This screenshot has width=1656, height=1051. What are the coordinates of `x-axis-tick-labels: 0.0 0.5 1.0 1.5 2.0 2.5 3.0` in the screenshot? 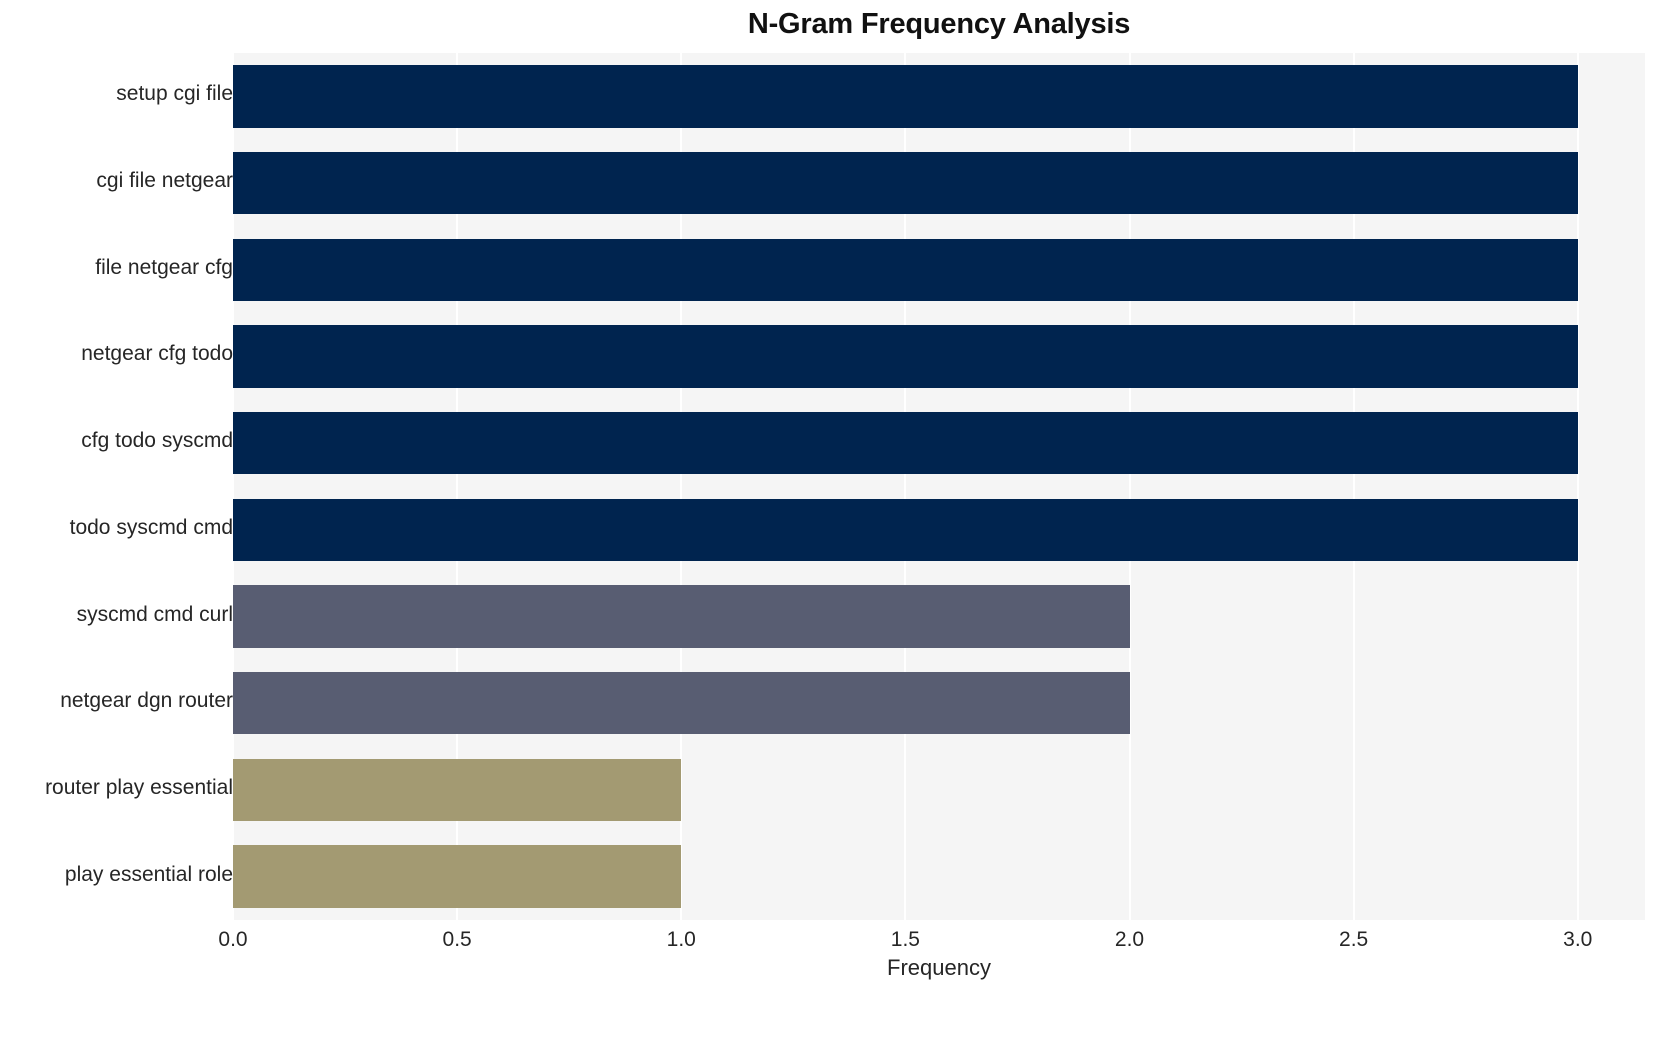 It's located at (931, 940).